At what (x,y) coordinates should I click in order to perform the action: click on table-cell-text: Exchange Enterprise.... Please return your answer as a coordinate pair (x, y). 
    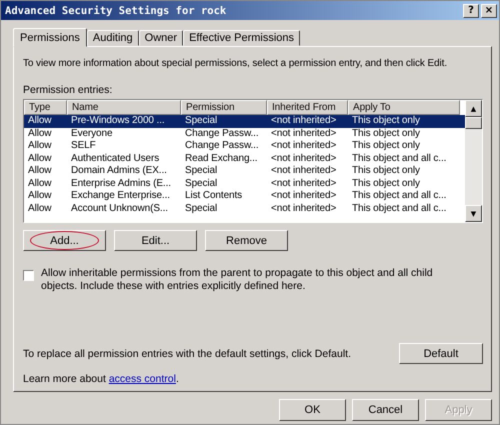
    Looking at the image, I should click on (120, 196).